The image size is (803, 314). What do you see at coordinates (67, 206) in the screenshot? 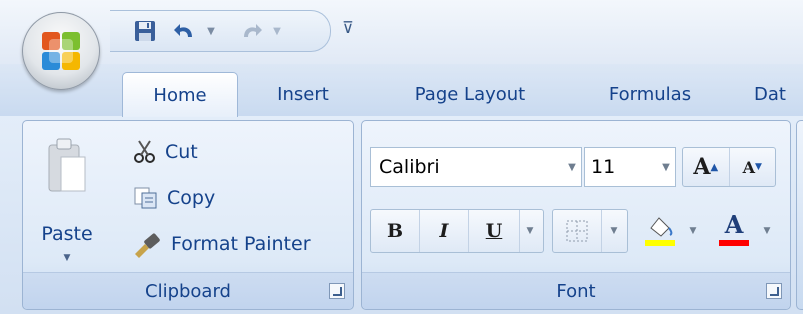
I see `paste-button: Paste ▼` at bounding box center [67, 206].